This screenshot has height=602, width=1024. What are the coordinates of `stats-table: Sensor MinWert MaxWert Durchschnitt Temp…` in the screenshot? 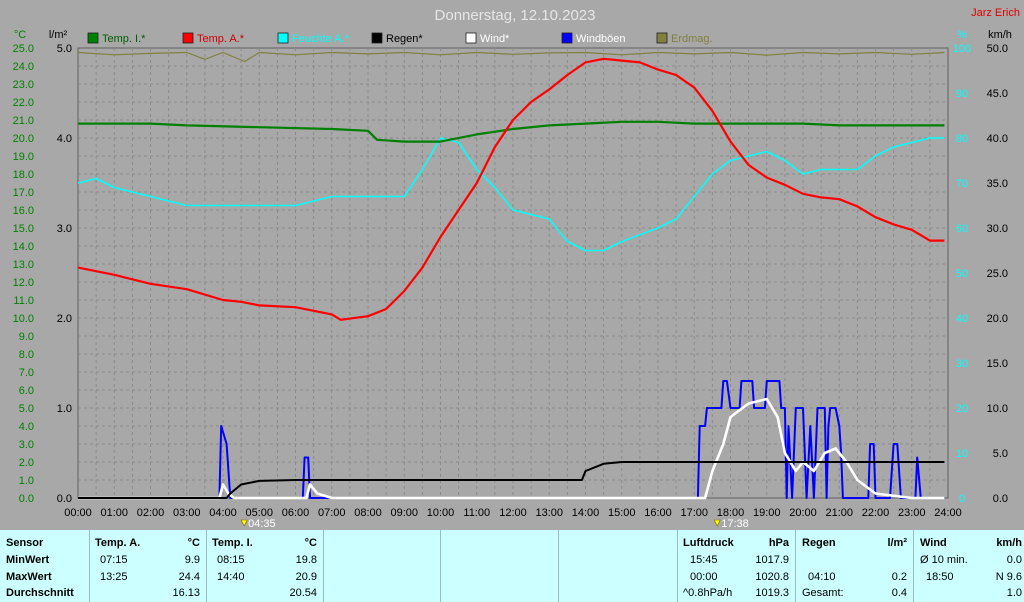 It's located at (512, 566).